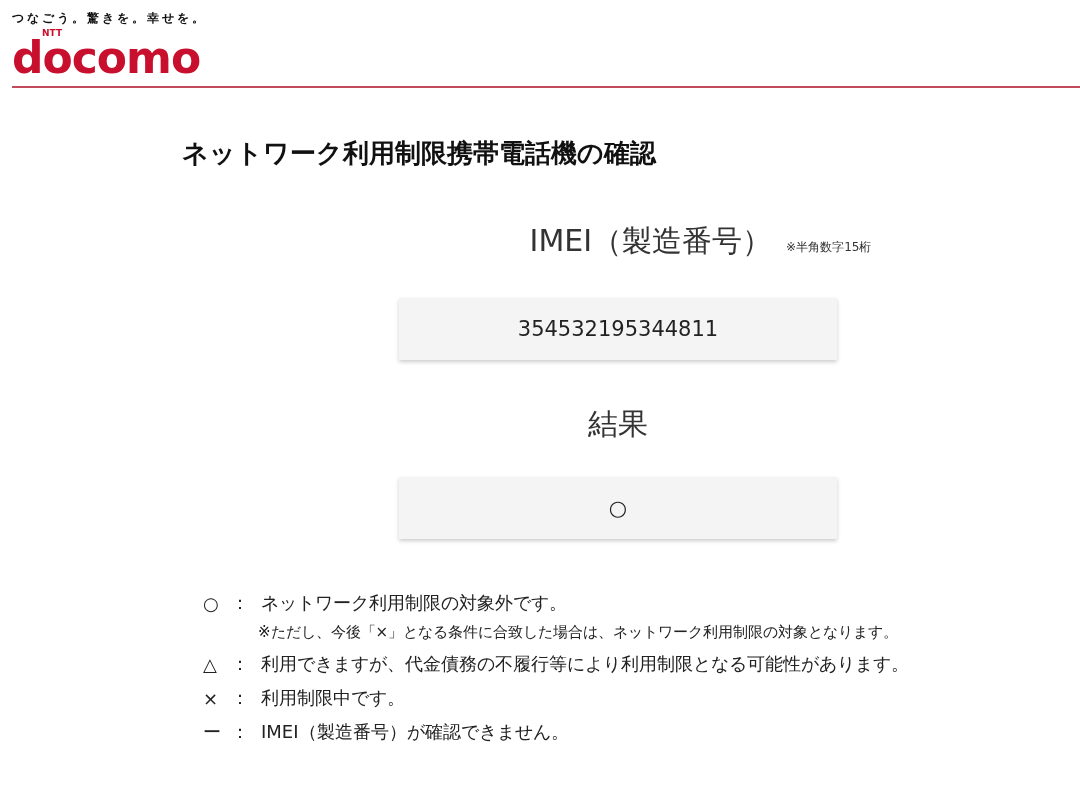  Describe the element at coordinates (415, 732) in the screenshot. I see `legend-text: IMEI（製造番号）が確認できません。` at that location.